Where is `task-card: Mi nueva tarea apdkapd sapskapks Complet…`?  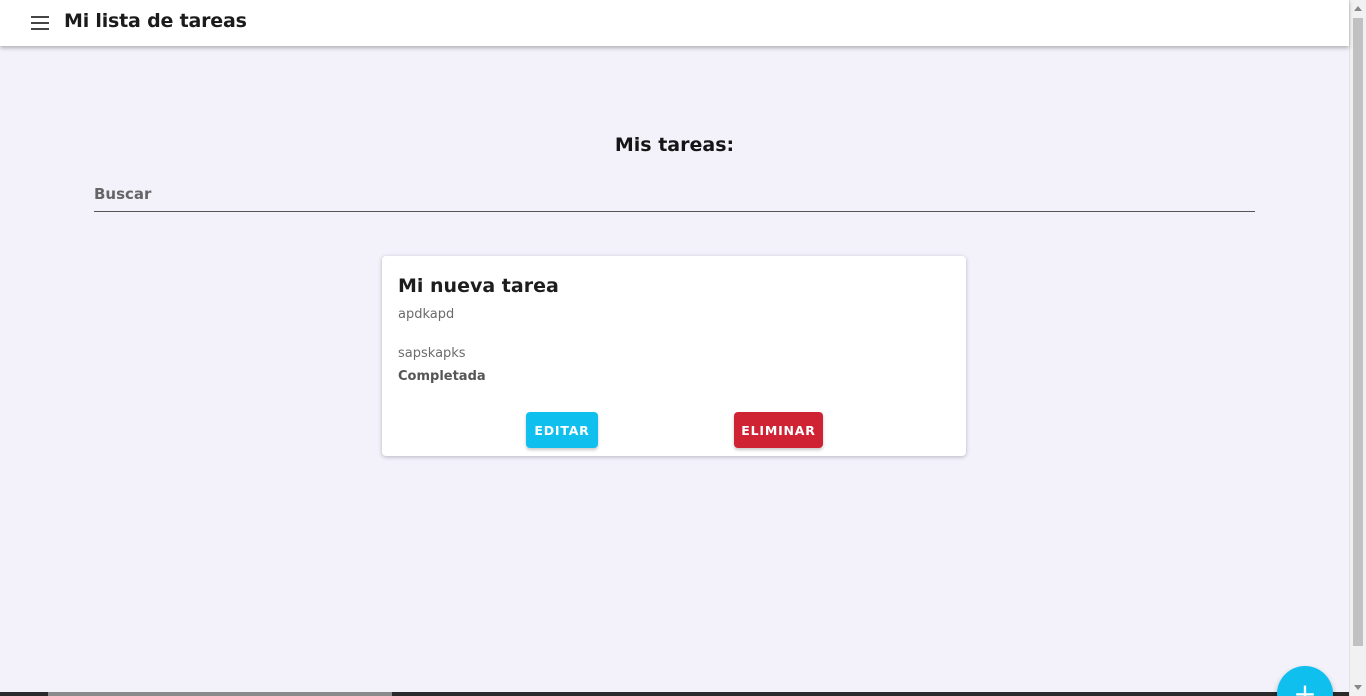
task-card: Mi nueva tarea apdkapd sapskapks Complet… is located at coordinates (674, 356).